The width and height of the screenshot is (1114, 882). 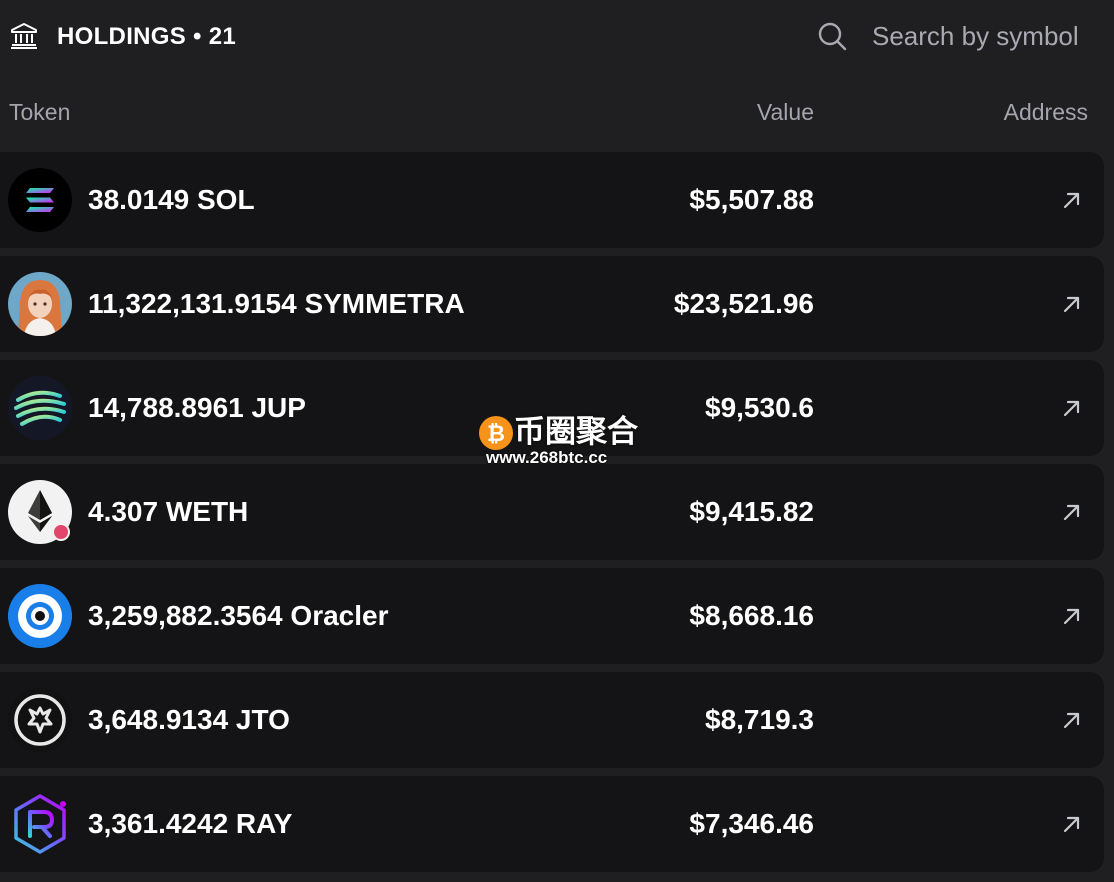 I want to click on search-input, so click(x=989, y=36).